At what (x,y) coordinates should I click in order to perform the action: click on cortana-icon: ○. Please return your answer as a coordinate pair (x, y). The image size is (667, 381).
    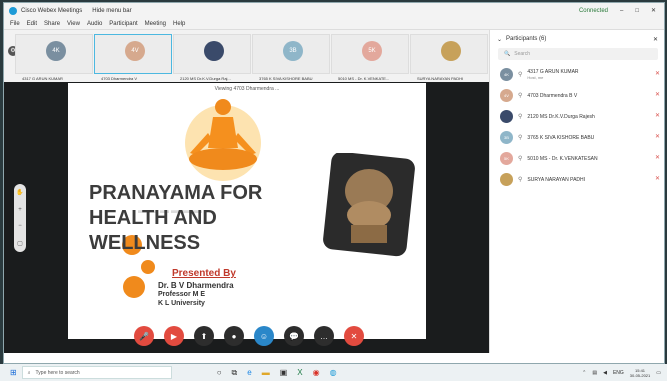
    Looking at the image, I should click on (219, 373).